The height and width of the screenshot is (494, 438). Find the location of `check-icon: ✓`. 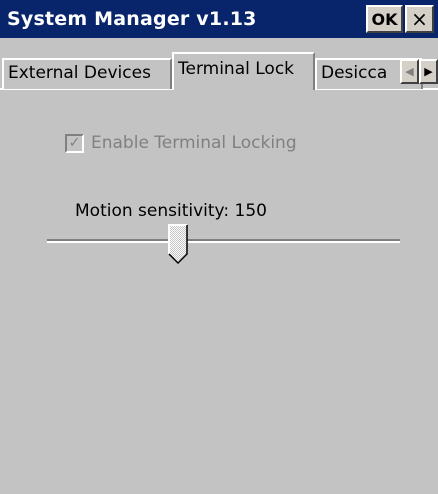

check-icon: ✓ is located at coordinates (74, 143).